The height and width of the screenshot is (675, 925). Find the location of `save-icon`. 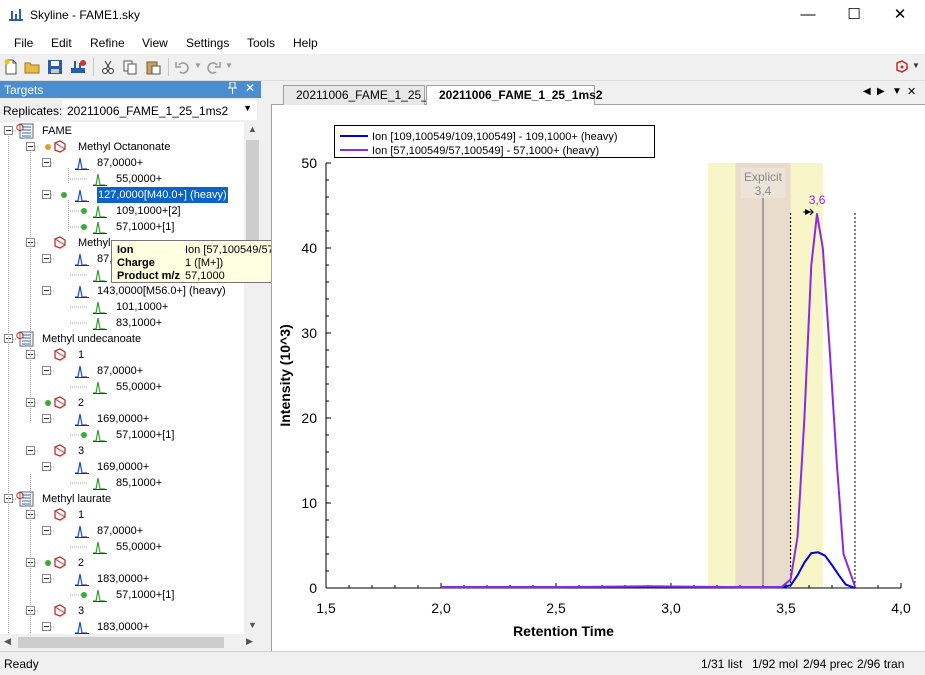

save-icon is located at coordinates (55, 67).